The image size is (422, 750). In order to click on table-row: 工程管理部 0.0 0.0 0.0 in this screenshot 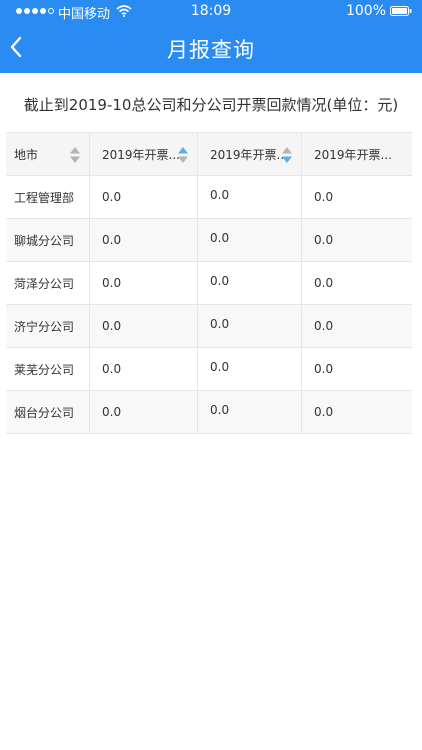, I will do `click(209, 197)`.